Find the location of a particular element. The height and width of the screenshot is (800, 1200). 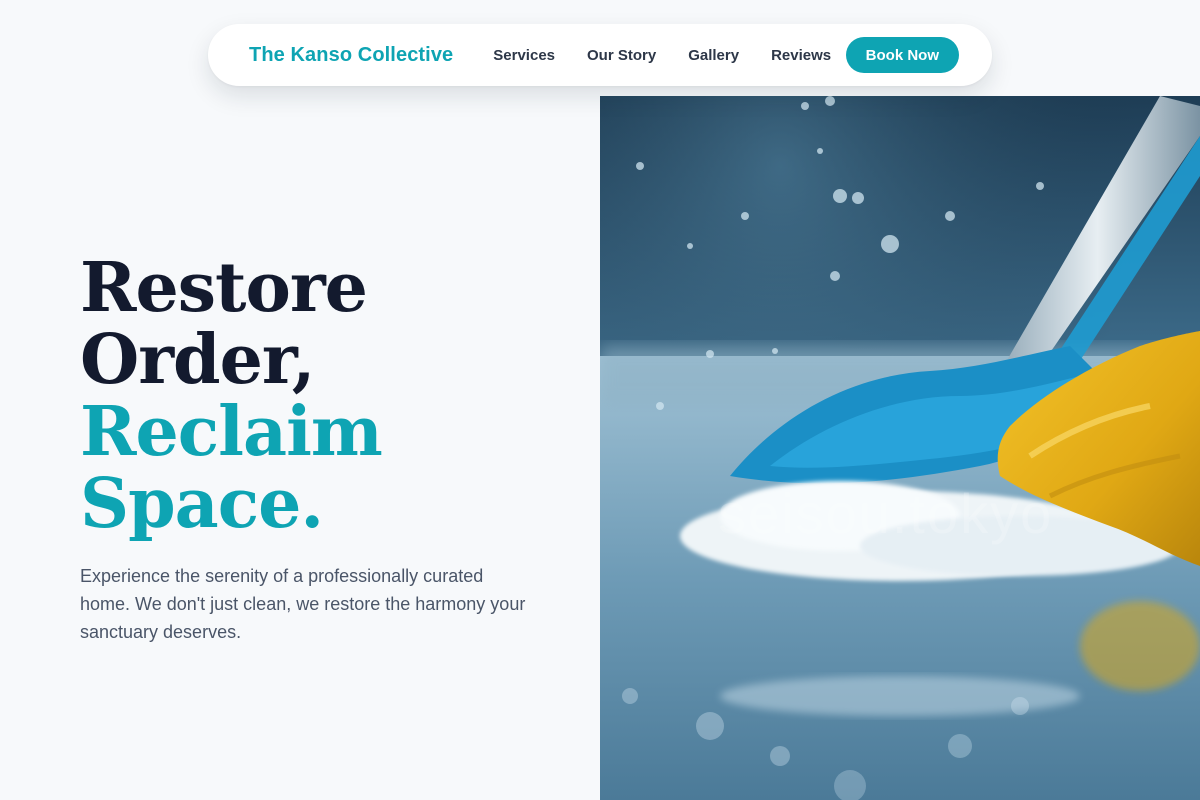

nav-link-reviews: Reviews is located at coordinates (801, 55).